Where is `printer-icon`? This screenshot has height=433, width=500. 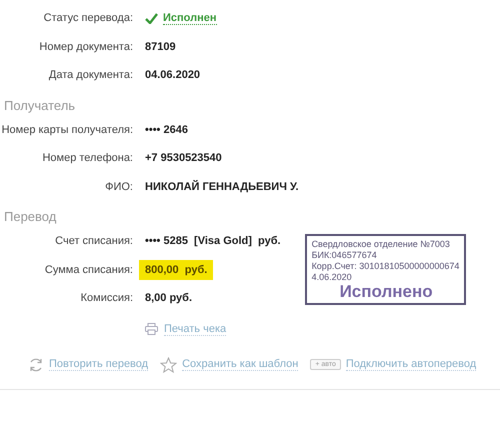 printer-icon is located at coordinates (151, 329).